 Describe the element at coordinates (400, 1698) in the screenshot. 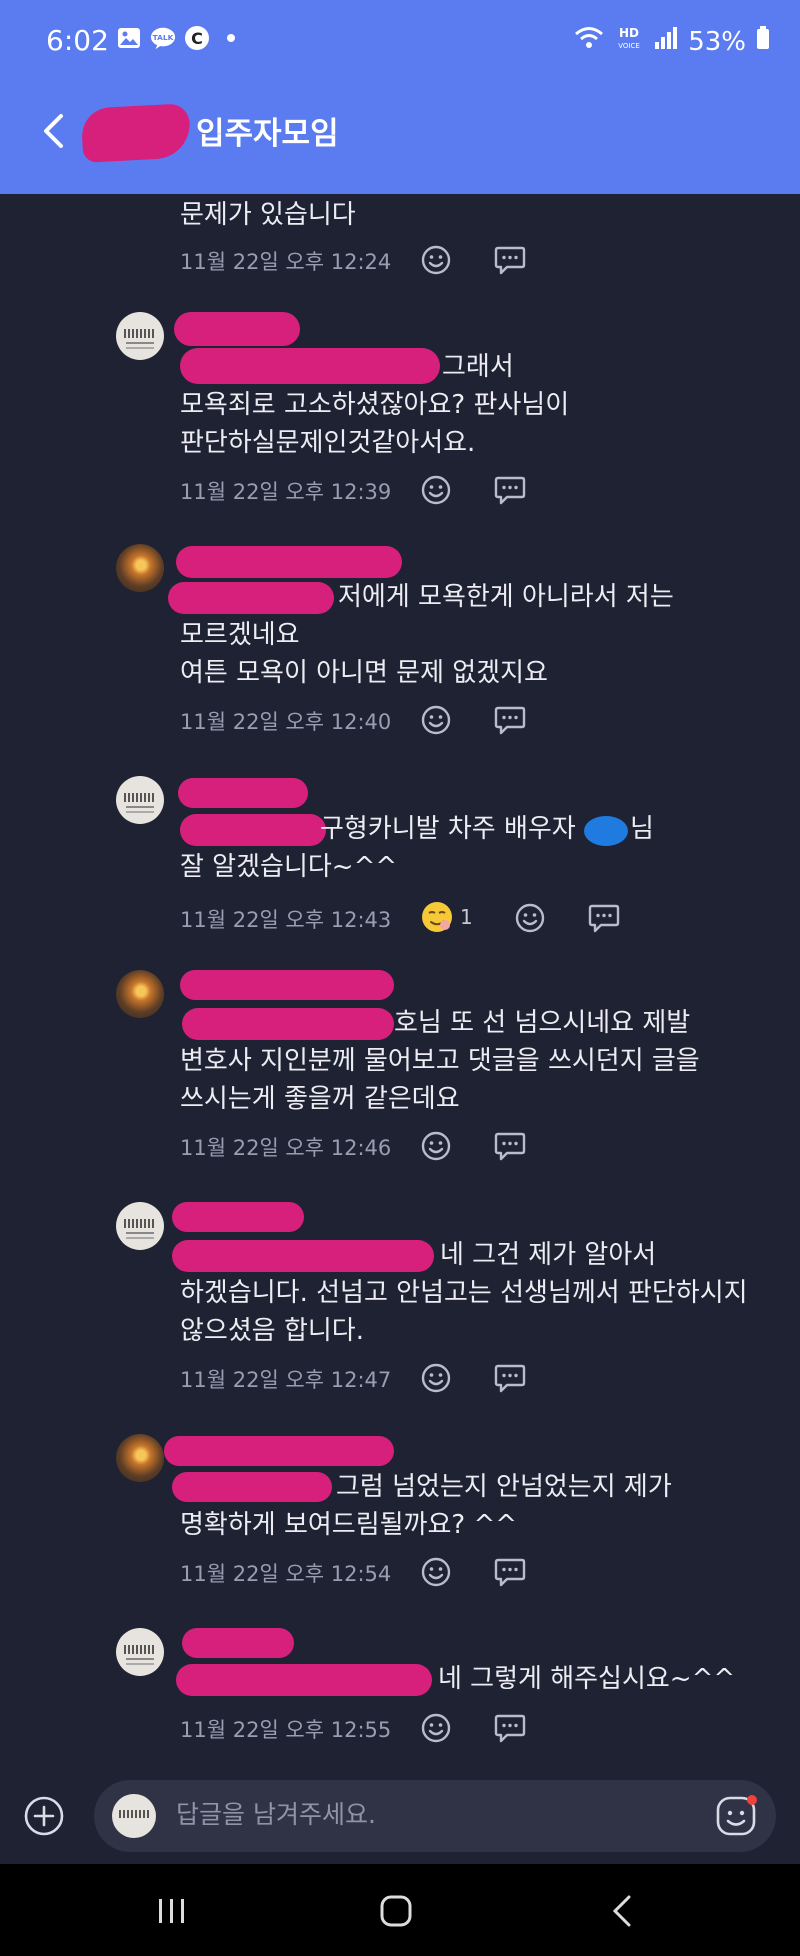

I see `comment-item: 네 그렇게 해주십시요~^^ 11월 22일 오후 12:55` at that location.